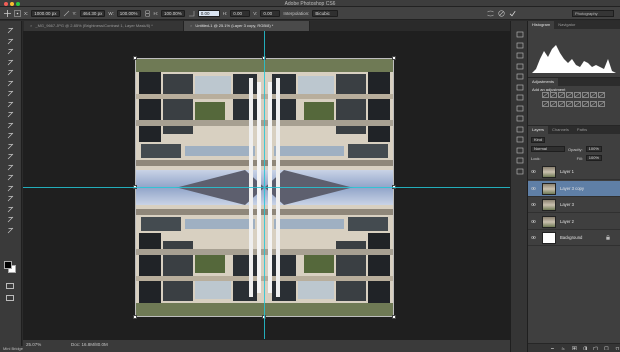 This screenshot has height=352, width=620. I want to click on styles-panel-icon, so click(520, 97).